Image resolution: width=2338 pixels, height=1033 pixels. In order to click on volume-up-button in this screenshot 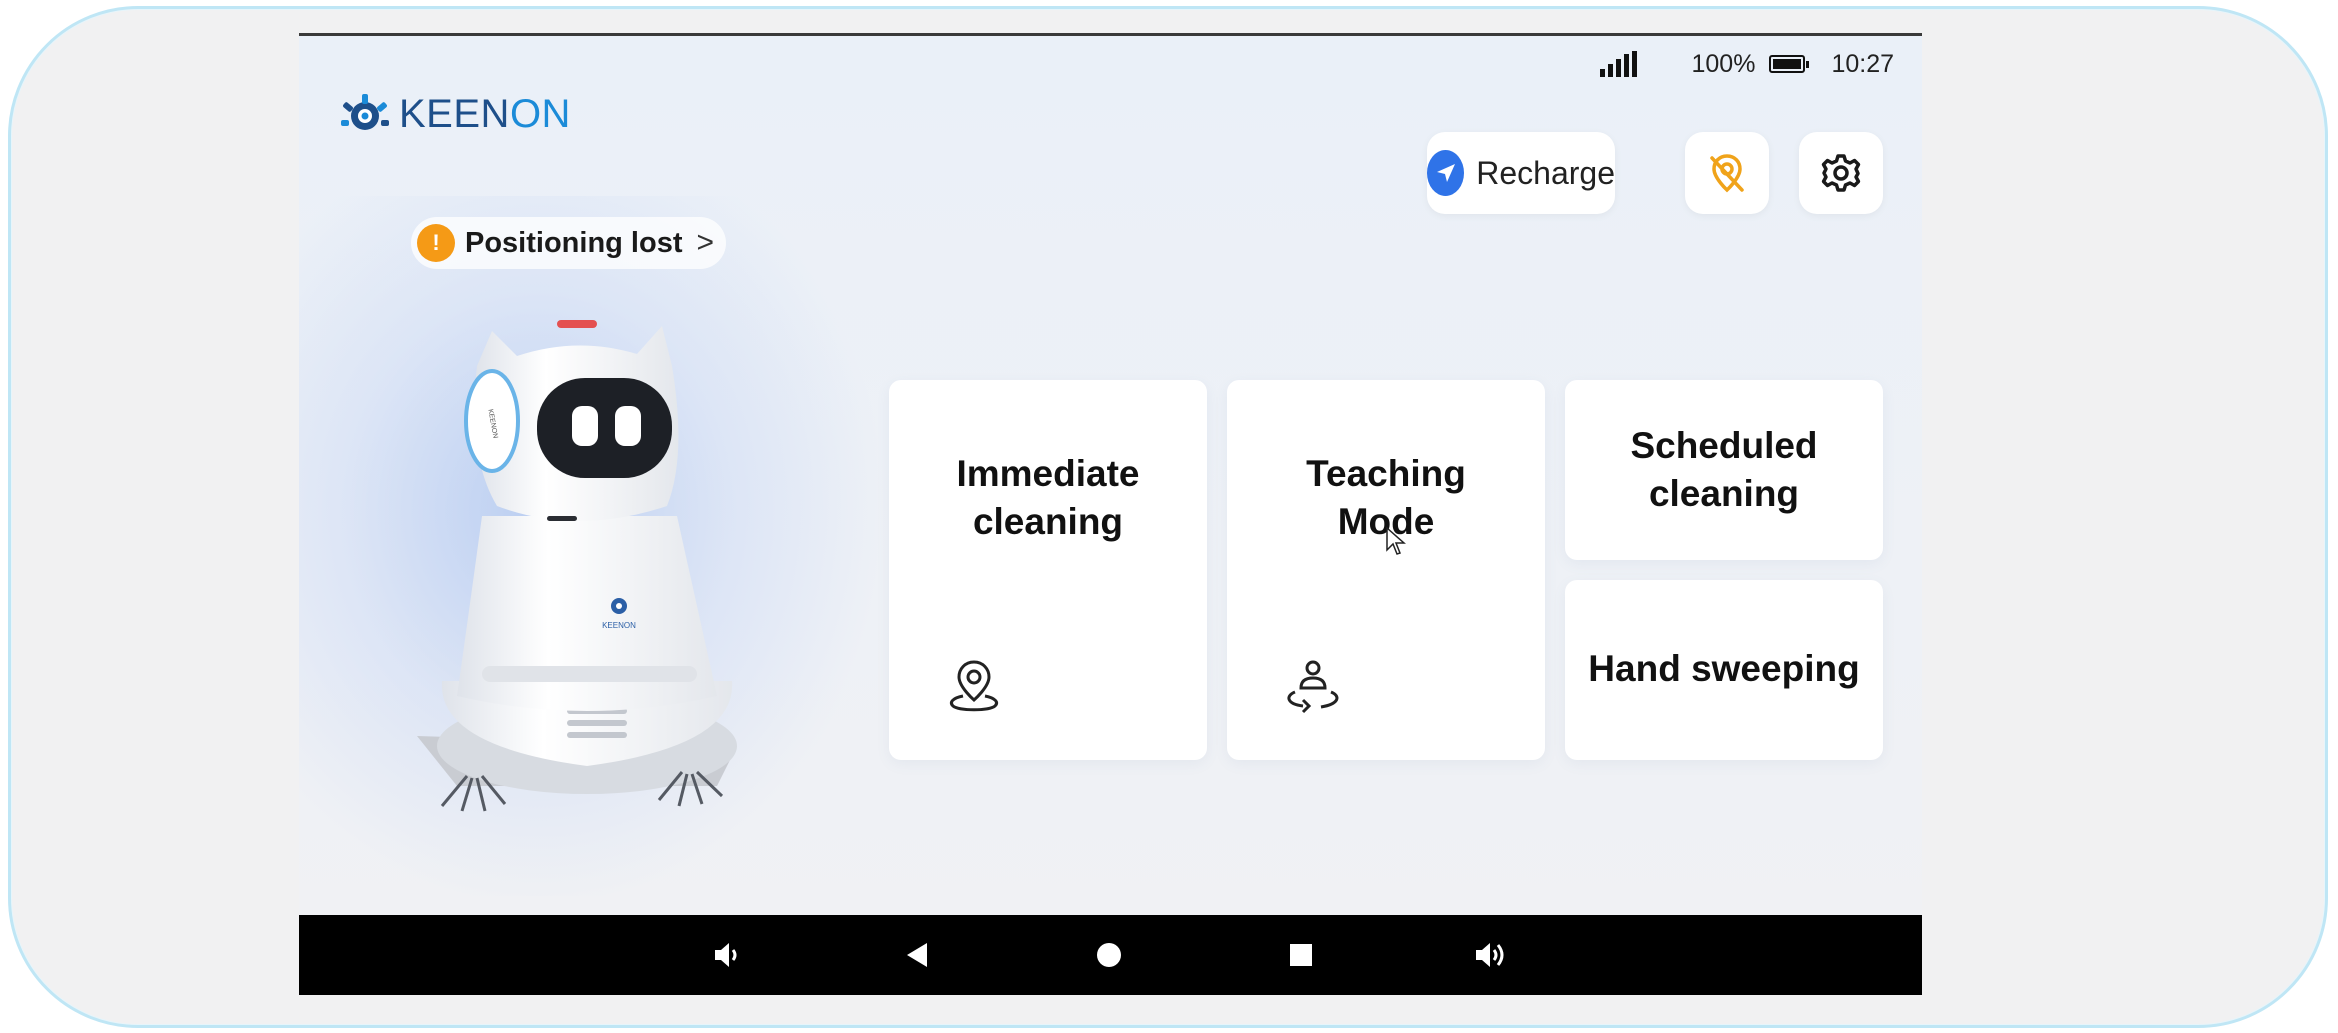, I will do `click(1491, 955)`.